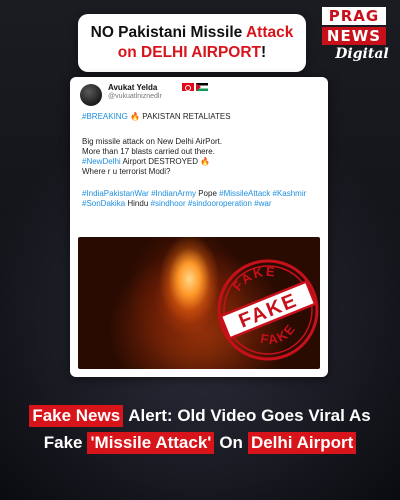 This screenshot has height=500, width=400. I want to click on headline-airport-text: on DELHI AIRPORT, so click(189, 52).